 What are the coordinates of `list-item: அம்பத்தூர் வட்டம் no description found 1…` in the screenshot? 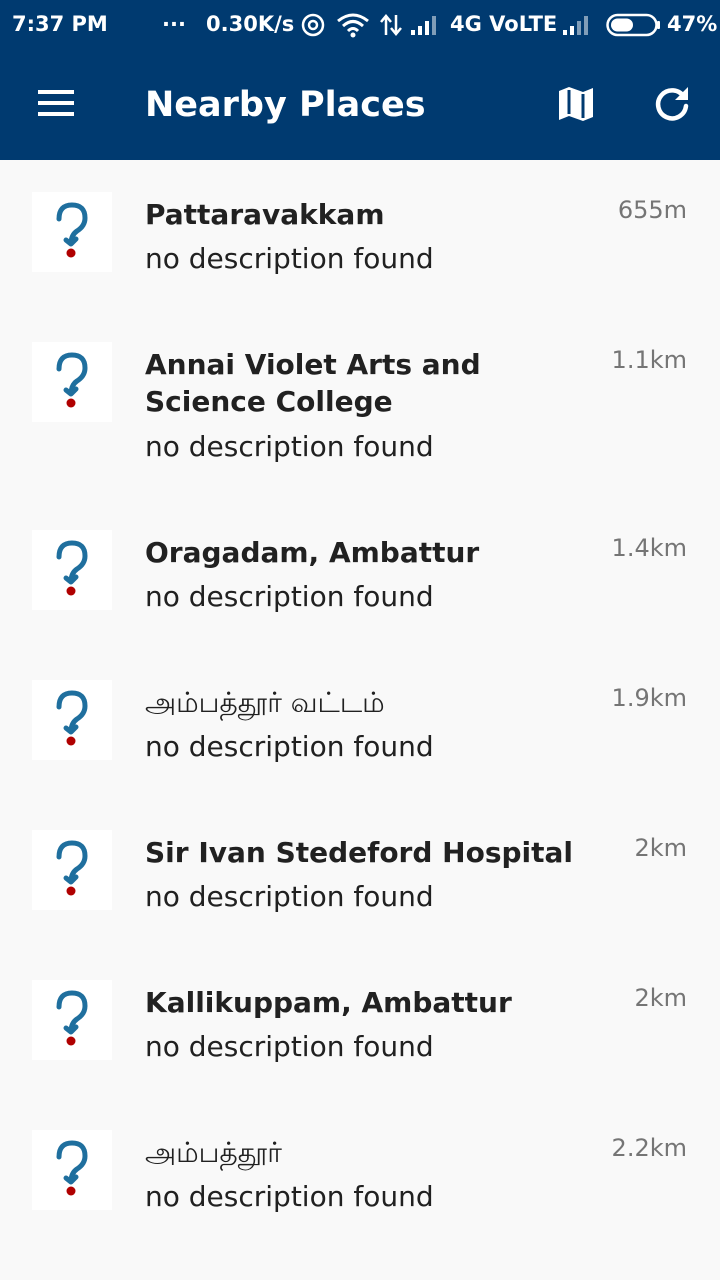 It's located at (360, 723).